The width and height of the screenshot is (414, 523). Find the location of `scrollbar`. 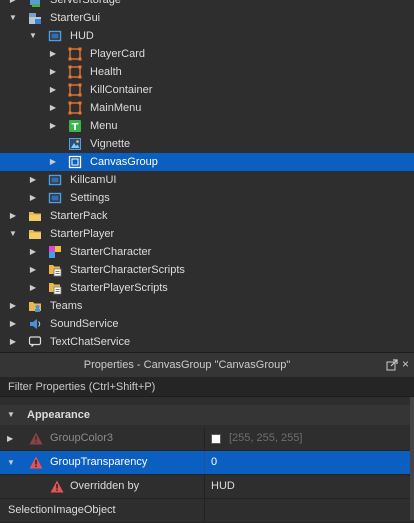

scrollbar is located at coordinates (412, 458).